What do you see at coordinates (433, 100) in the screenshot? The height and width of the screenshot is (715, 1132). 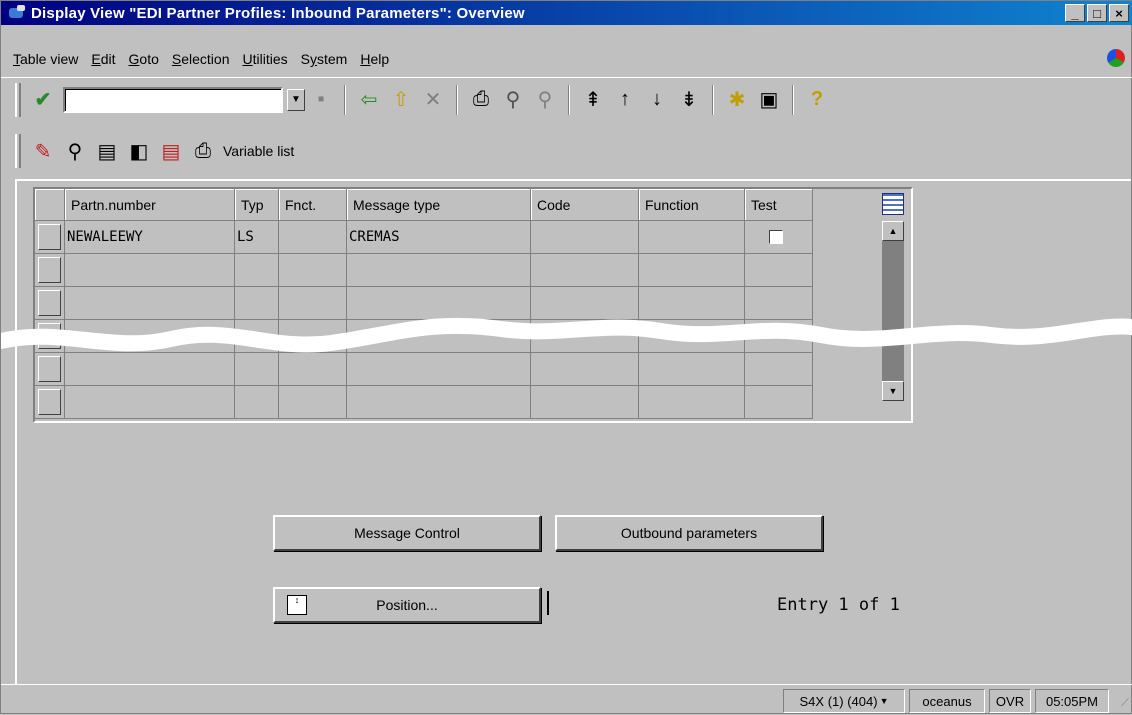 I see `cancel-icon: ✕` at bounding box center [433, 100].